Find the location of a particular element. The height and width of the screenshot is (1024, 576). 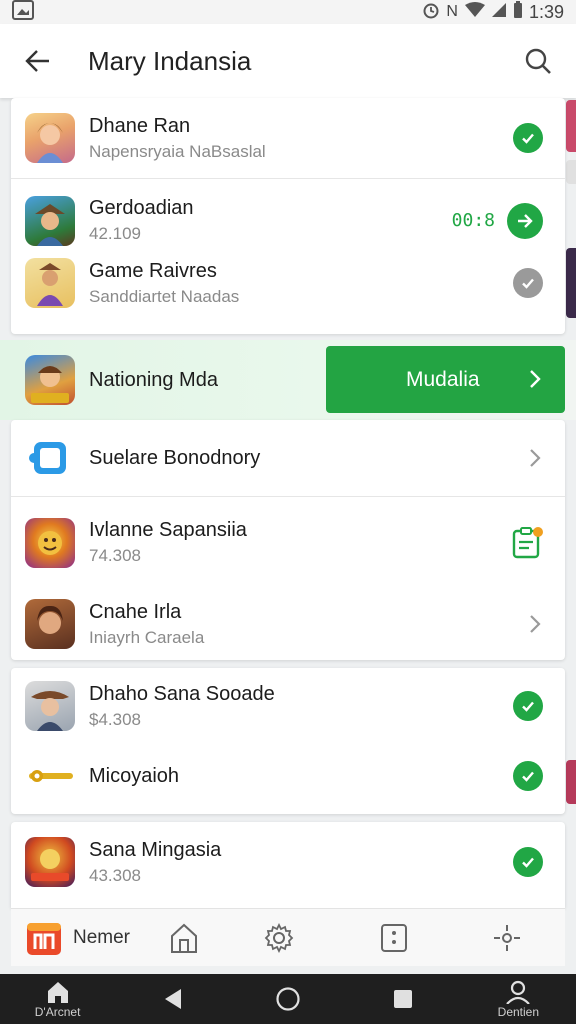

list-item: Micoyaioh is located at coordinates (288, 776).